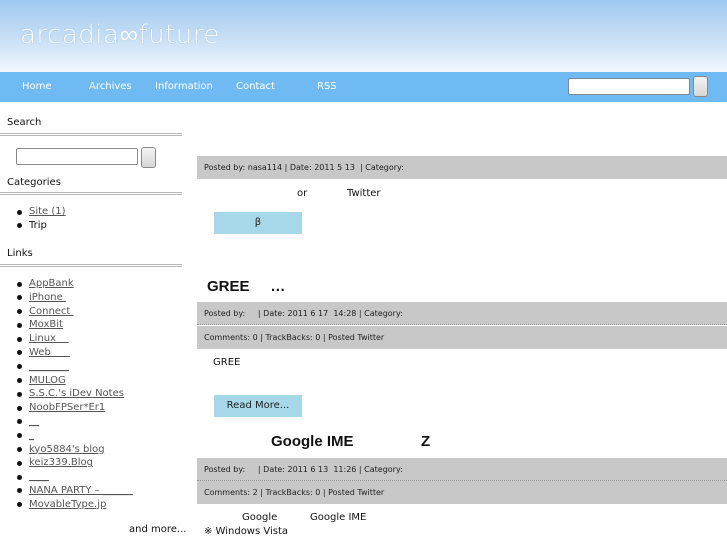 Image resolution: width=727 pixels, height=545 pixels. I want to click on list-item: MovableType.jp, so click(75, 505).